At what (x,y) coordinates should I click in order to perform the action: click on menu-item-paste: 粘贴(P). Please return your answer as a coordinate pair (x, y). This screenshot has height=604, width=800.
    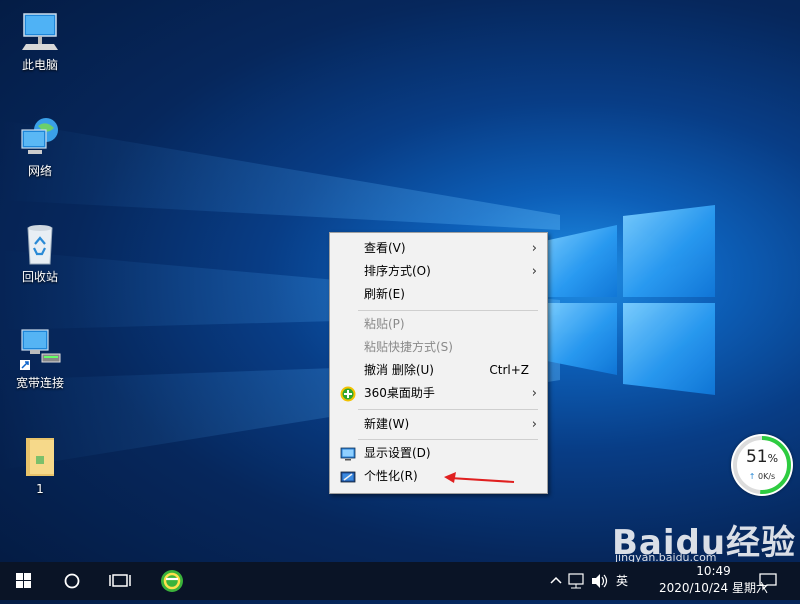
    Looking at the image, I should click on (438, 324).